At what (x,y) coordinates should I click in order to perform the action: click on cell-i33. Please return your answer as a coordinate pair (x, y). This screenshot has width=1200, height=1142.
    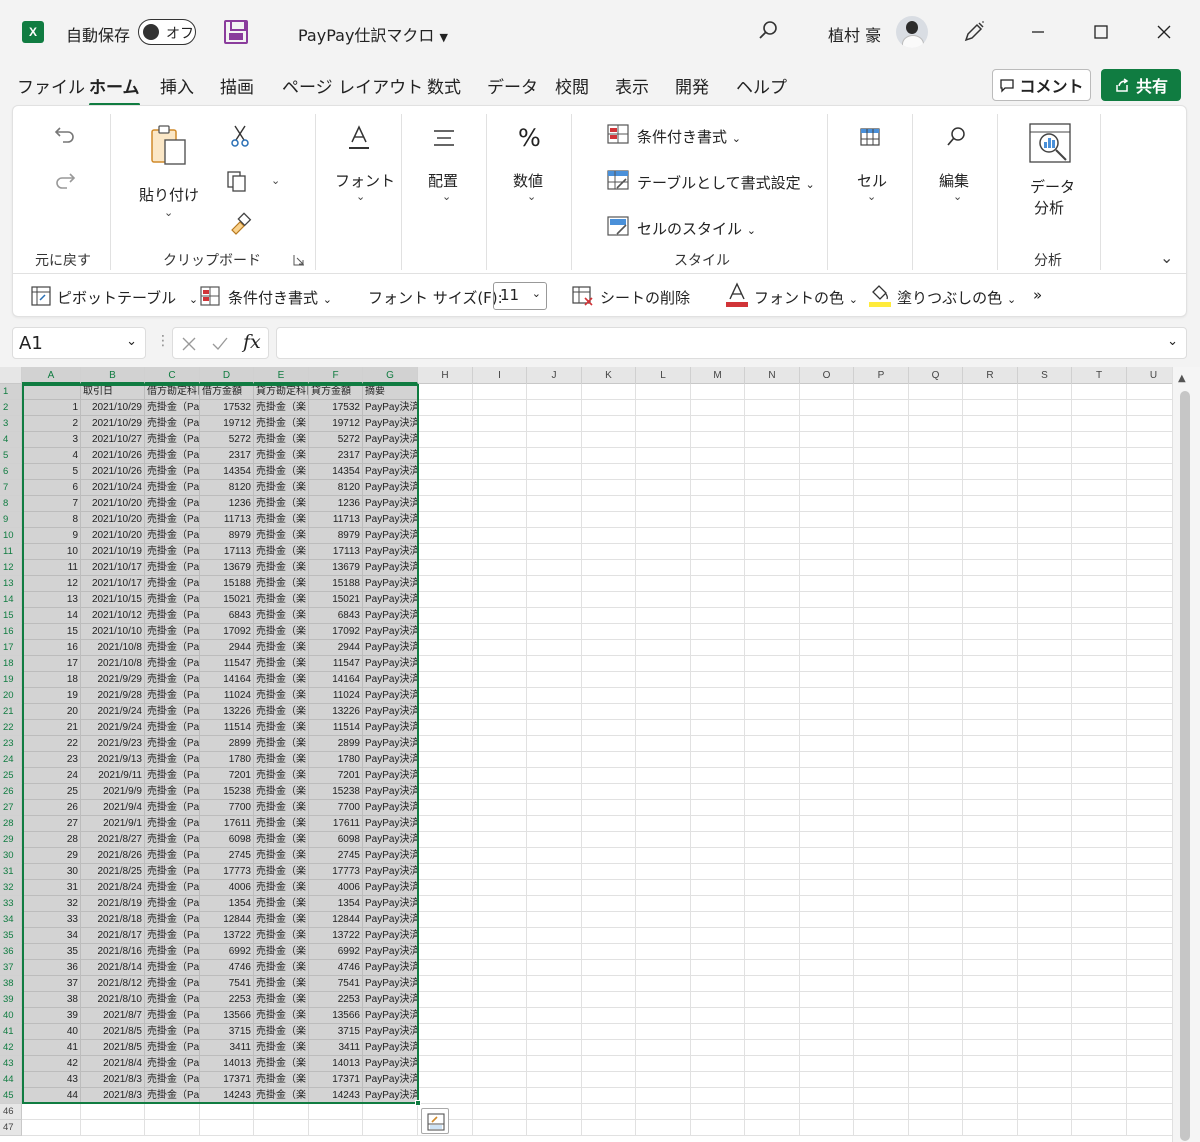
    Looking at the image, I should click on (500, 904).